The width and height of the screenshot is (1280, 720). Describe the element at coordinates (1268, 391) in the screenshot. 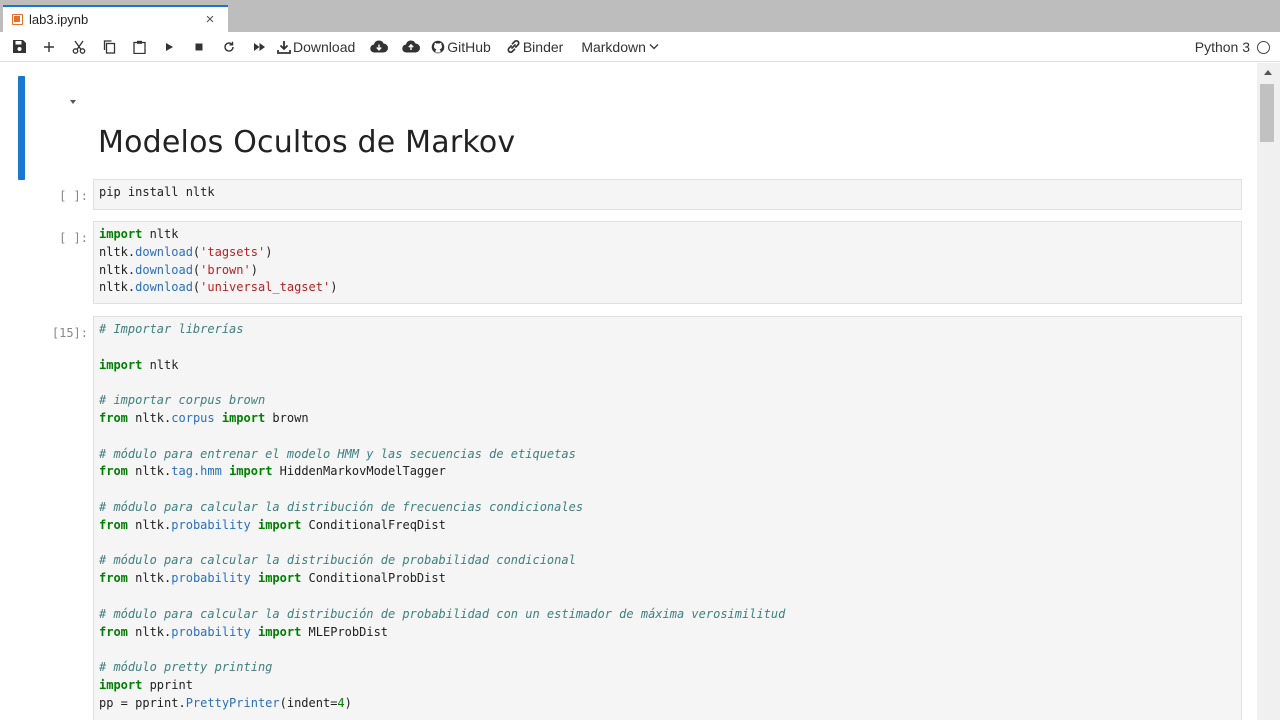

I see `vertical-scrollbar` at that location.